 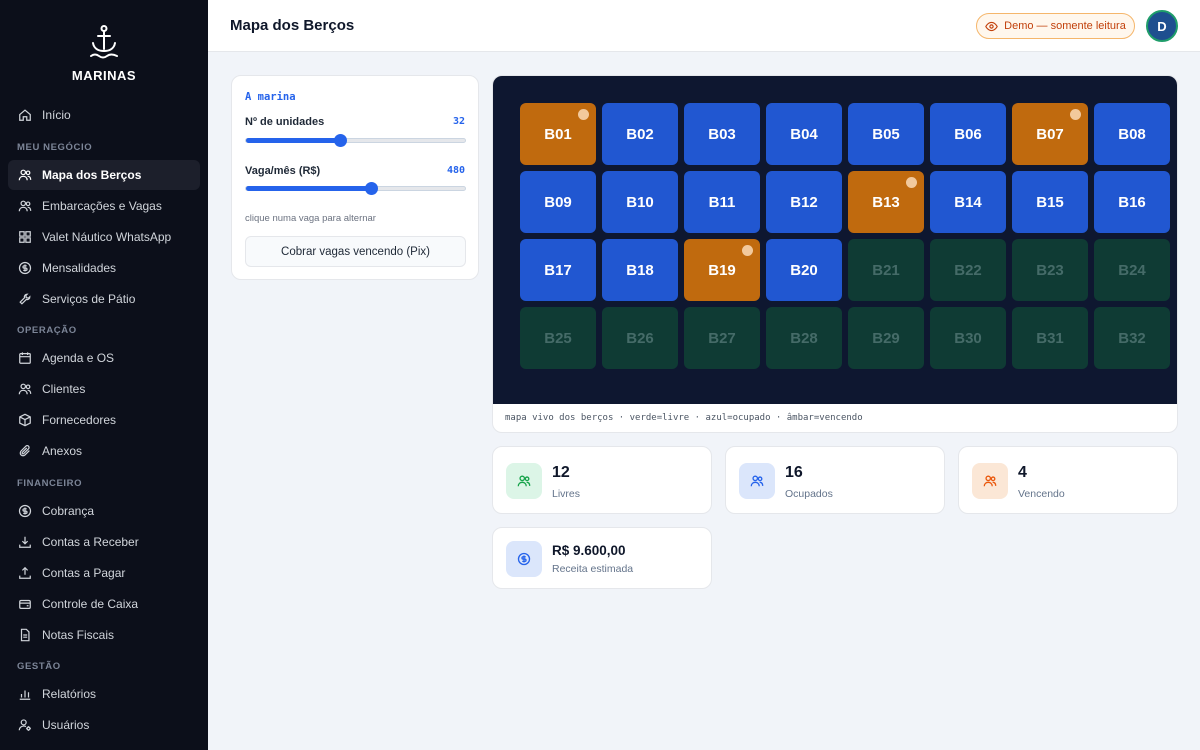 What do you see at coordinates (1162, 26) in the screenshot?
I see `avatar: D` at bounding box center [1162, 26].